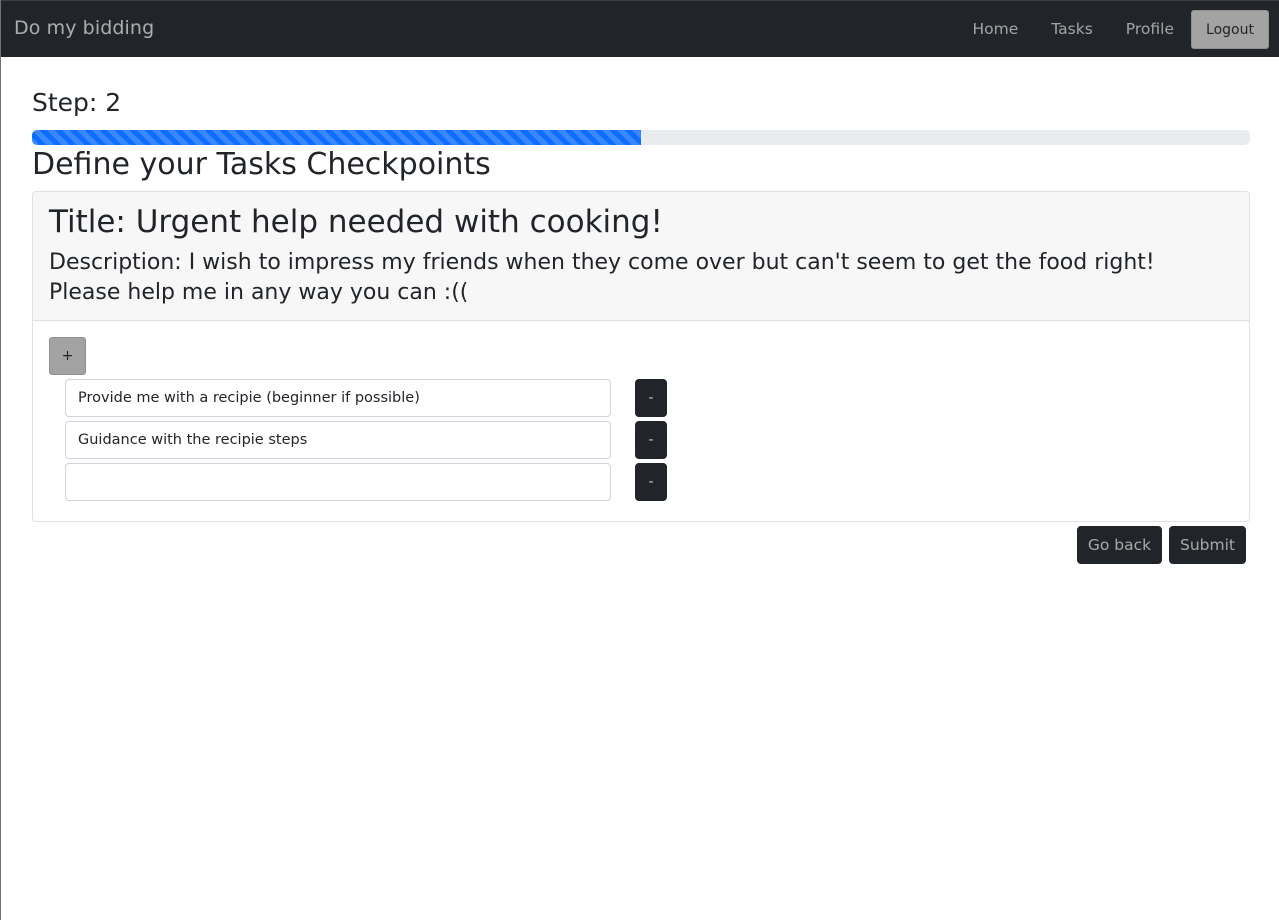  What do you see at coordinates (1207, 545) in the screenshot?
I see `submit-button: Submit` at bounding box center [1207, 545].